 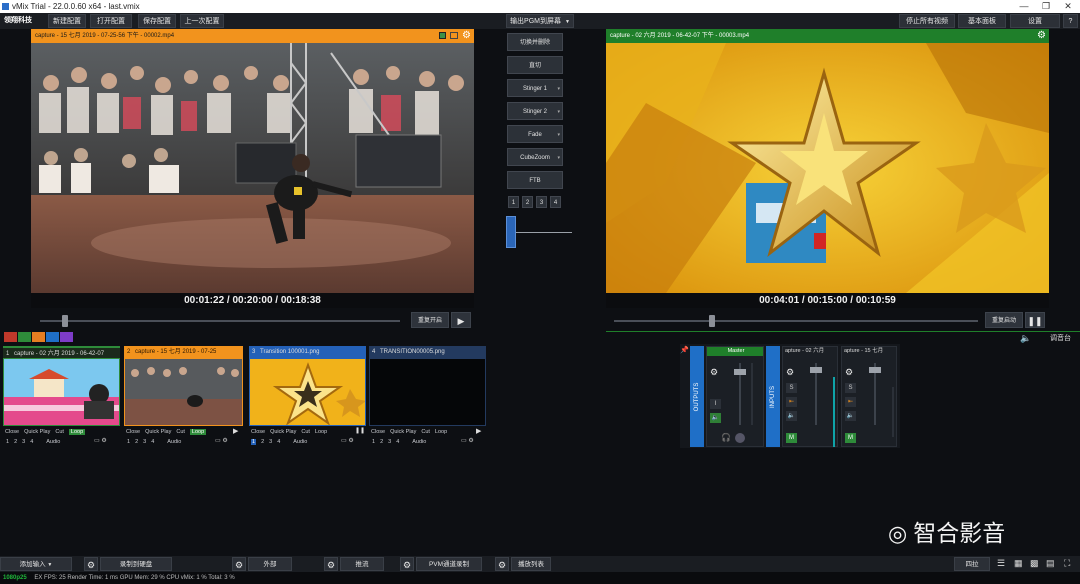 I want to click on channel-2-bus-icon: ⇤, so click(x=850, y=402).